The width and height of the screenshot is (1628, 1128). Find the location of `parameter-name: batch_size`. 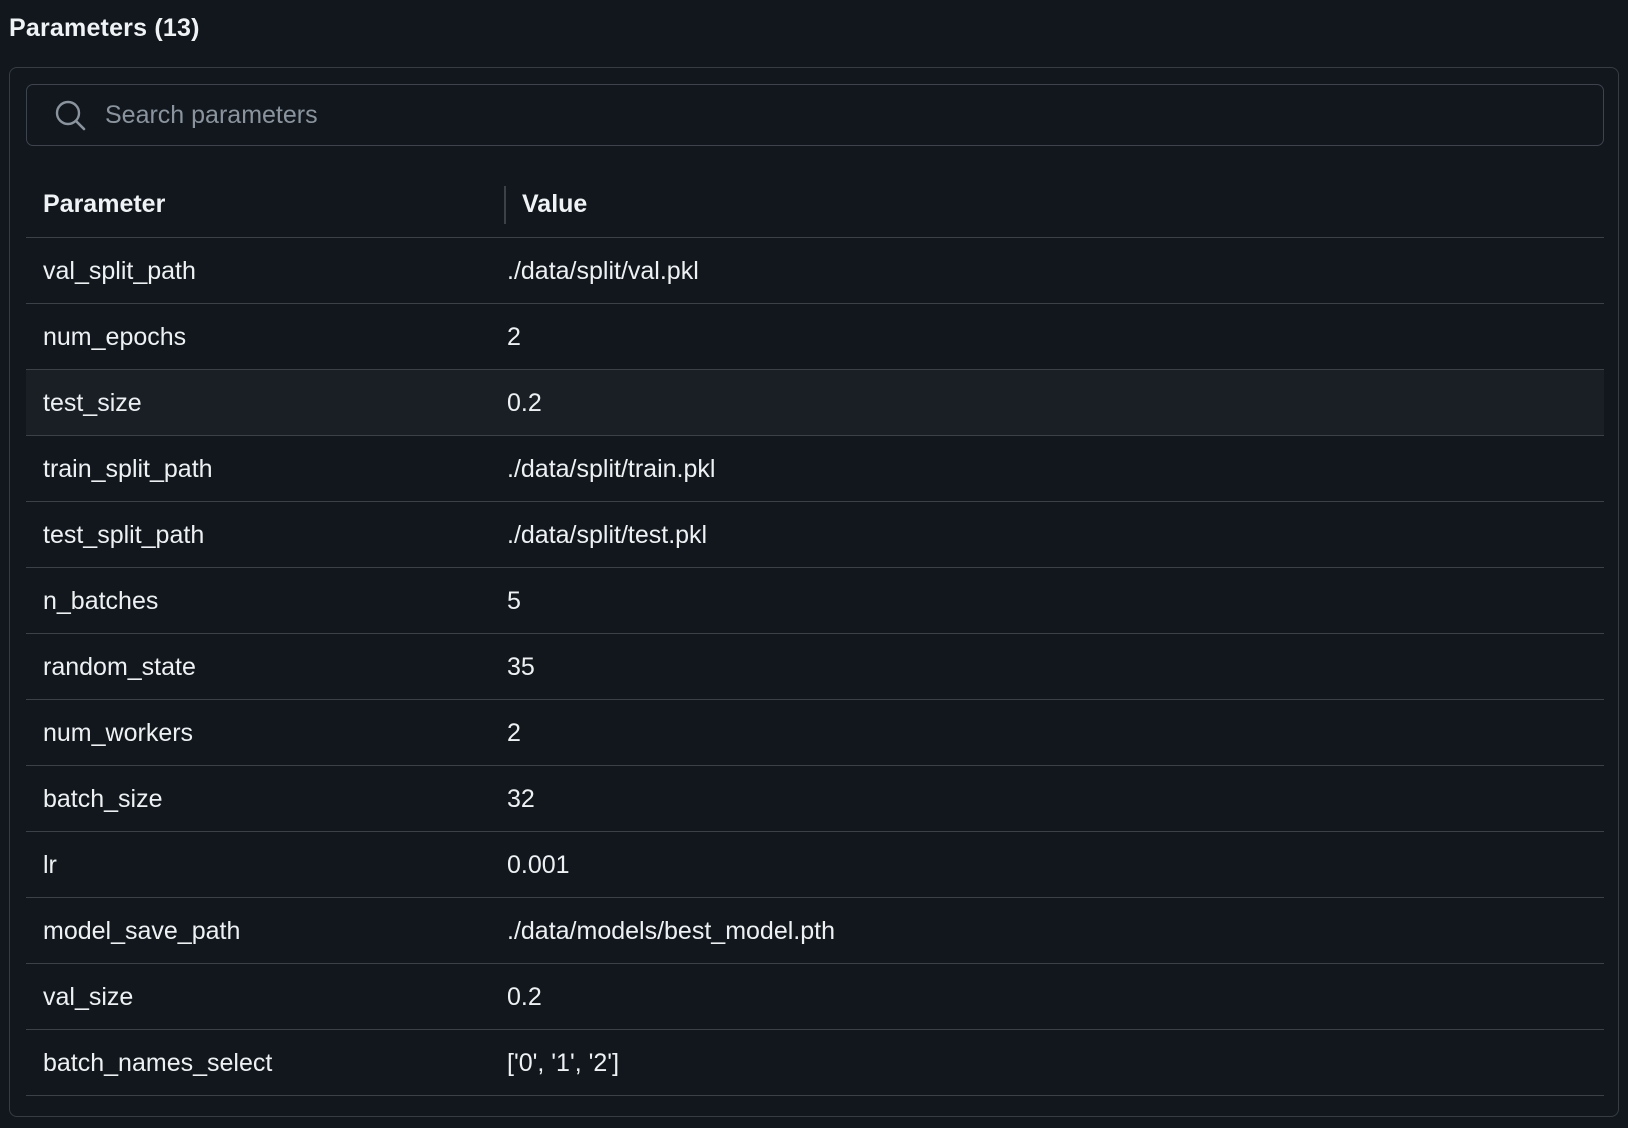

parameter-name: batch_size is located at coordinates (103, 799).